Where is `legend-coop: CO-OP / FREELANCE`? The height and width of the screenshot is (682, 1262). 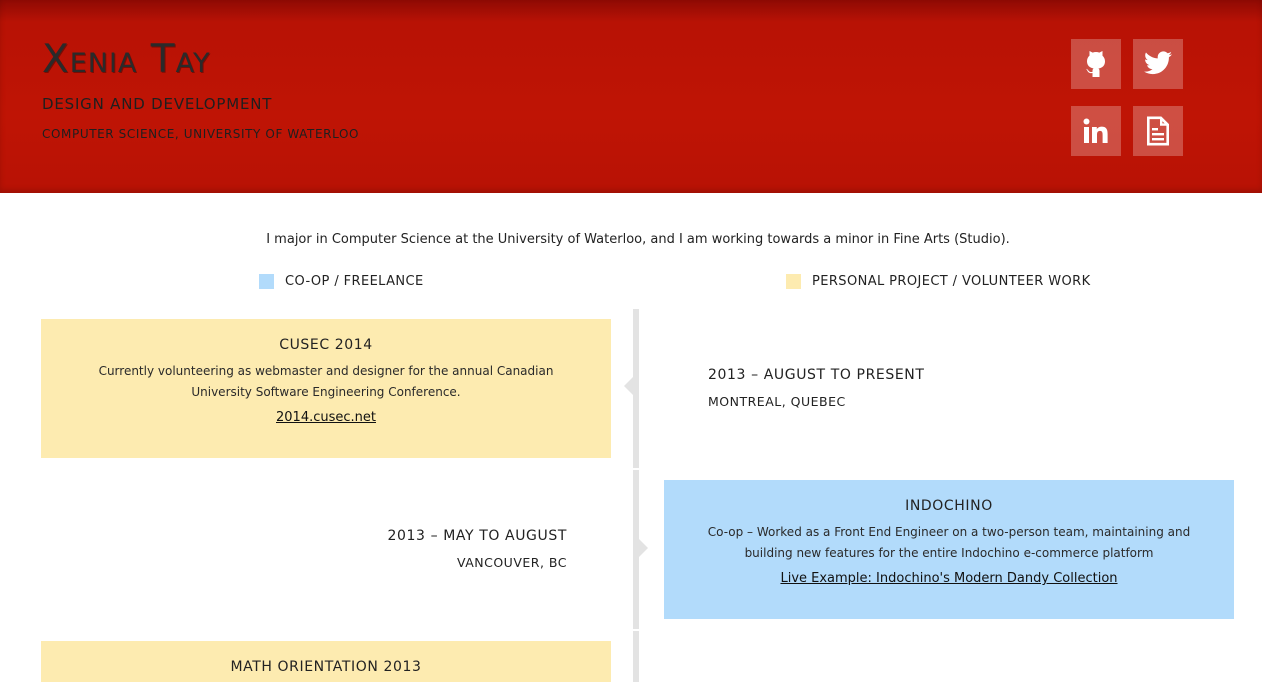 legend-coop: CO-OP / FREELANCE is located at coordinates (341, 281).